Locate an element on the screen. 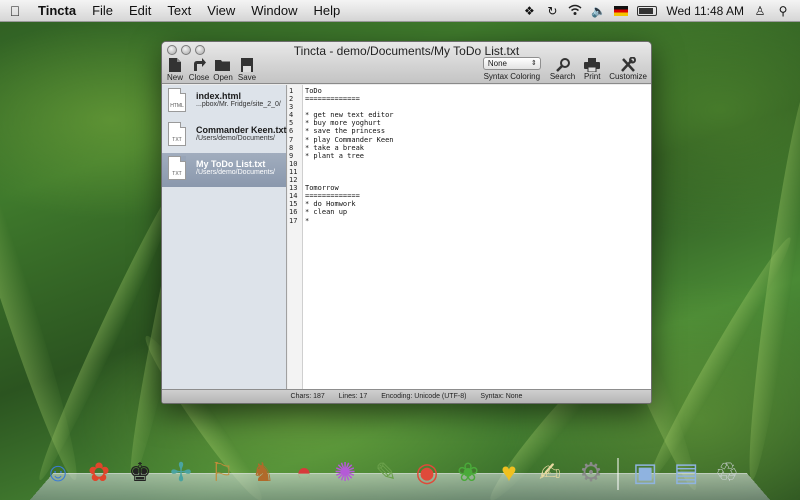 This screenshot has width=800, height=500. line-number: 15 is located at coordinates (293, 204).